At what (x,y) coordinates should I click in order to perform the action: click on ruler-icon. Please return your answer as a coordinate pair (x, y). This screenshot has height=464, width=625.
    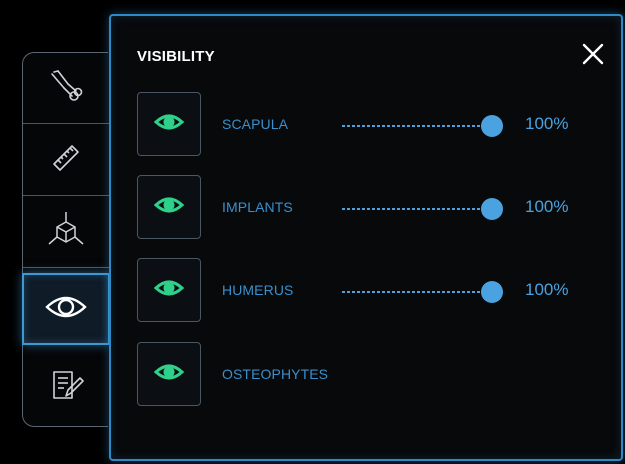
    Looking at the image, I should click on (66, 160).